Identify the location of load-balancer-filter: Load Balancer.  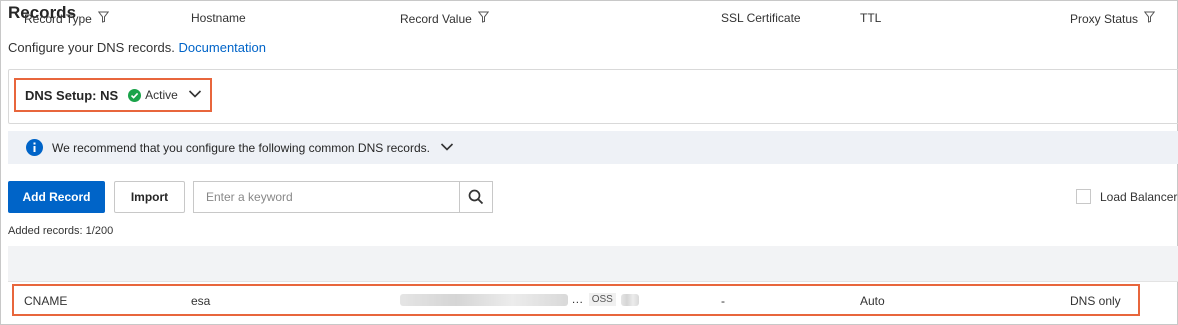
(1126, 196).